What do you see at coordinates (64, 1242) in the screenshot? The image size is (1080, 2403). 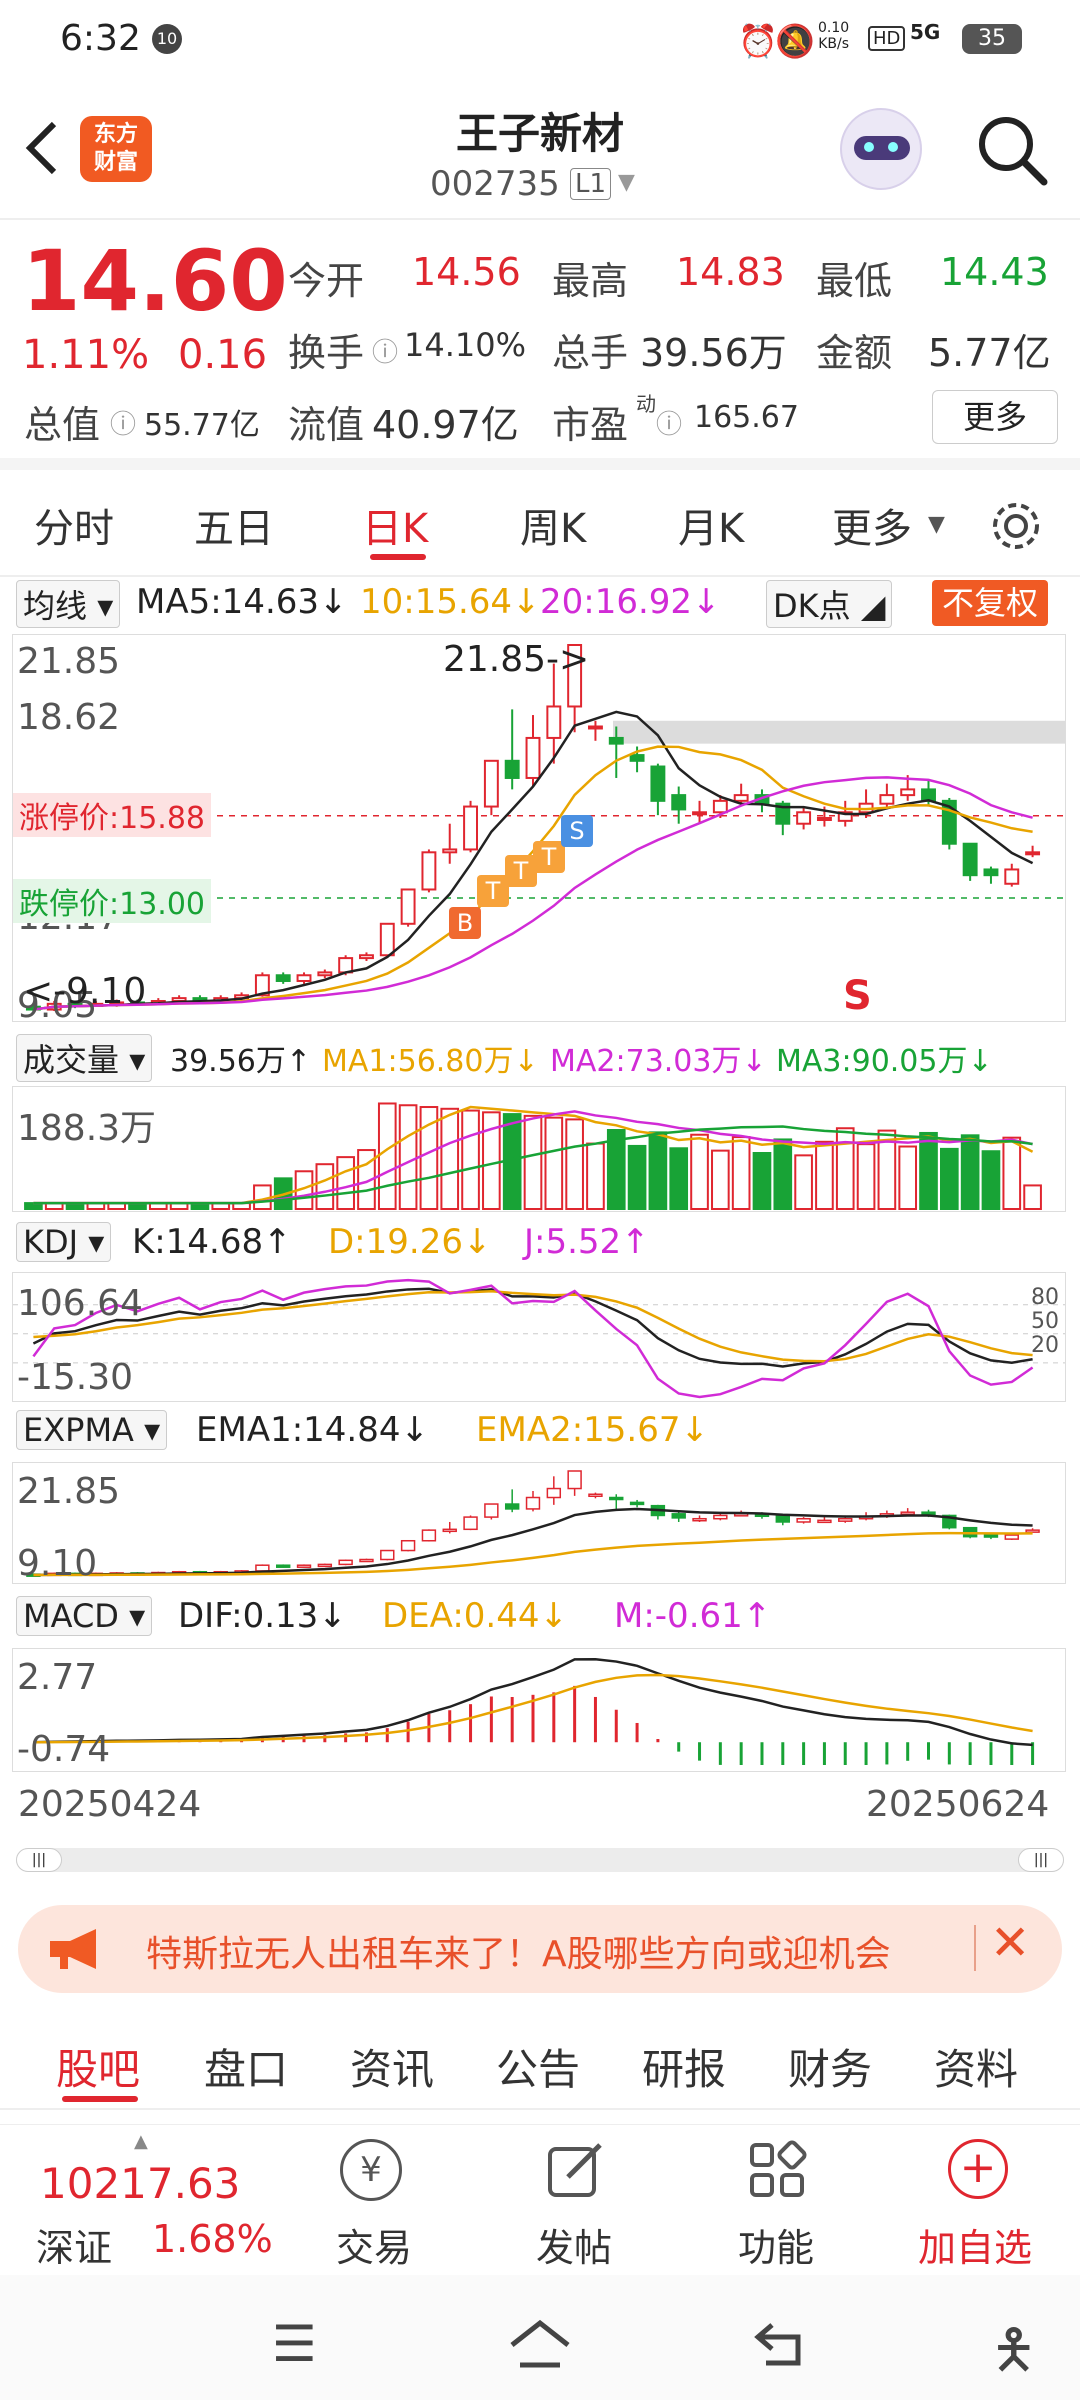 I see `kdj-selector: KDJ ▾` at bounding box center [64, 1242].